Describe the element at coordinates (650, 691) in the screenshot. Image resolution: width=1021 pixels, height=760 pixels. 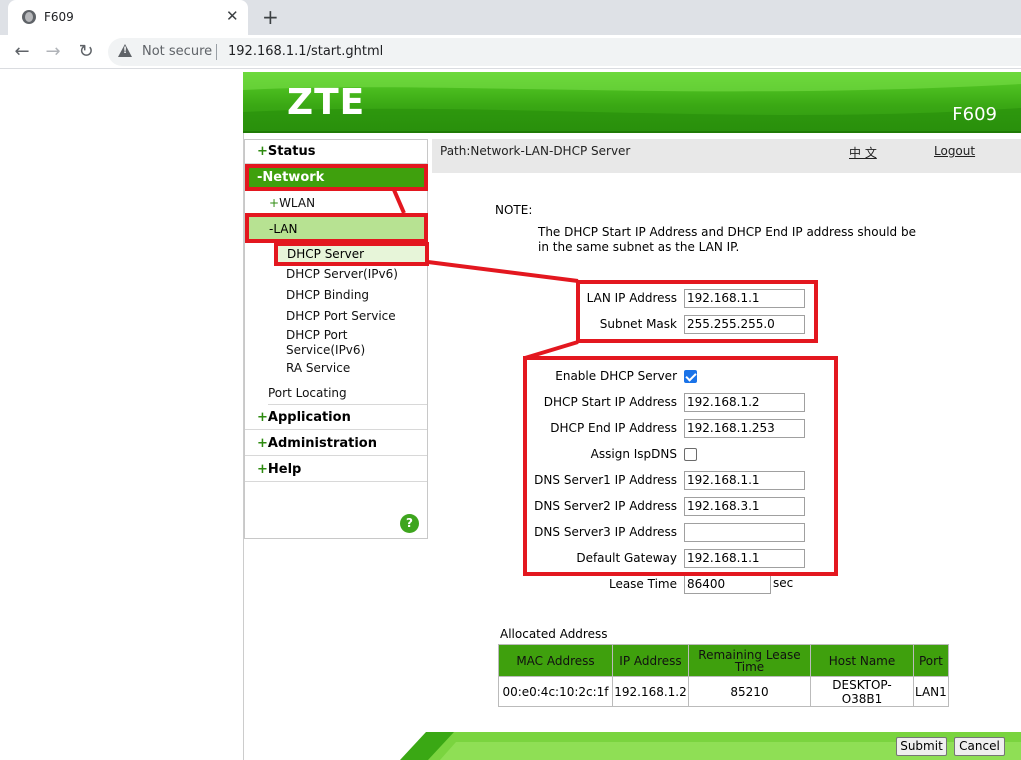
I see `table-cell: 192.168.1.2` at that location.